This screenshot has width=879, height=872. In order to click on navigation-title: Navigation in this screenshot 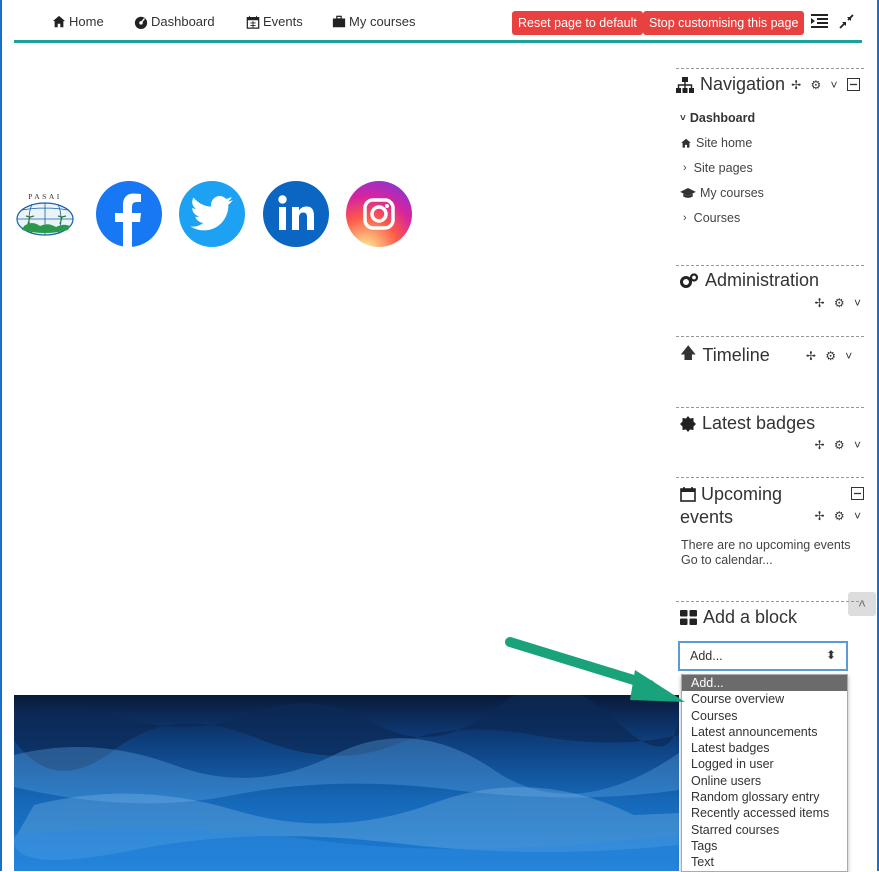, I will do `click(743, 84)`.